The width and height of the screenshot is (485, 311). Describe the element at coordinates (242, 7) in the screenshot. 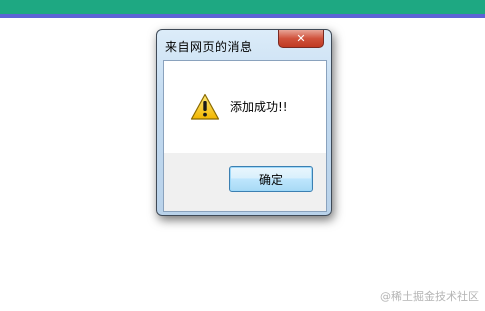

I see `top-header-band` at that location.